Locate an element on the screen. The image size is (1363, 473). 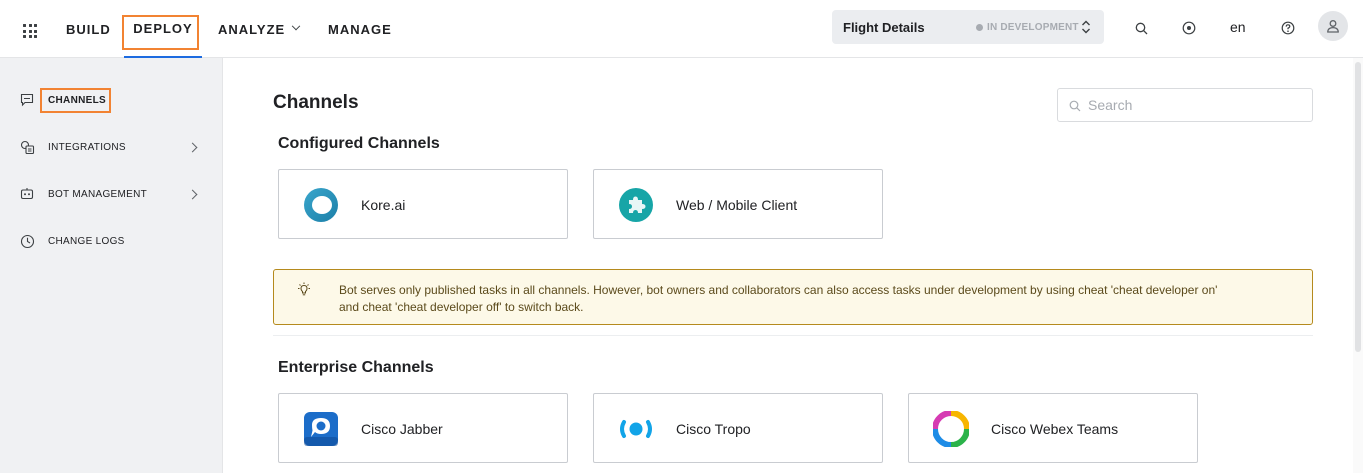
bot-selector: Flight Details IN DEVELOPMENT is located at coordinates (968, 27).